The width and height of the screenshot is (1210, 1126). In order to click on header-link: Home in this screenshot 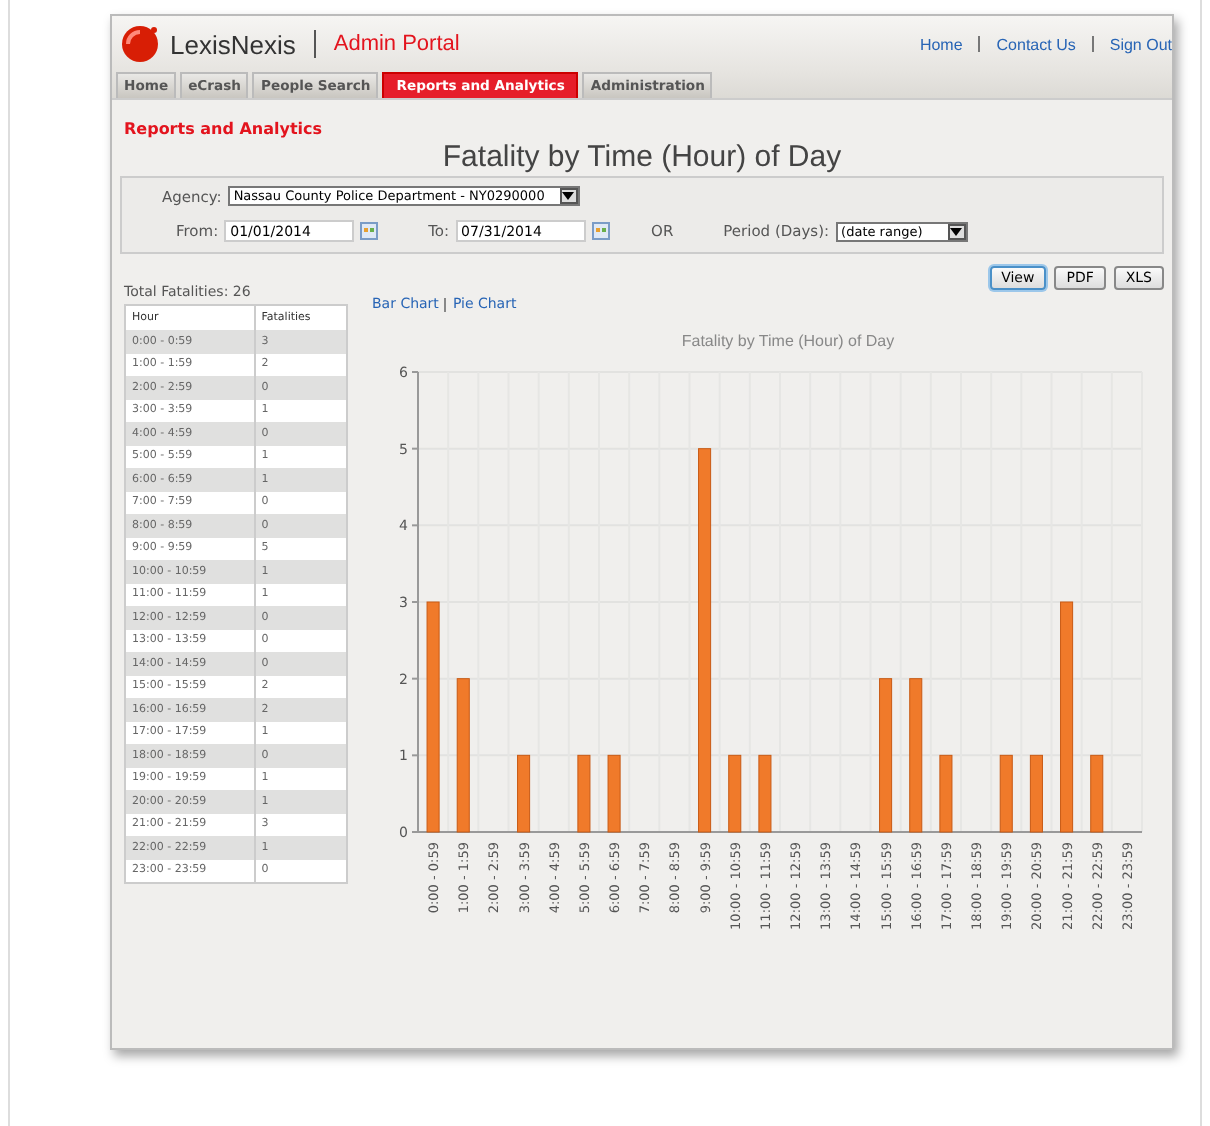, I will do `click(941, 44)`.